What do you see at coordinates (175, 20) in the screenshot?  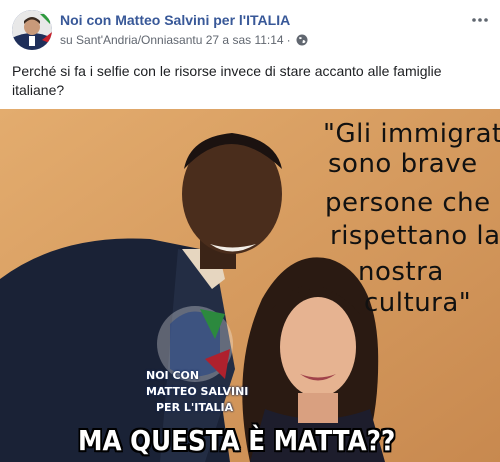 I see `page-name-link: Noi con Matteo Salvini per l'ITALIA` at bounding box center [175, 20].